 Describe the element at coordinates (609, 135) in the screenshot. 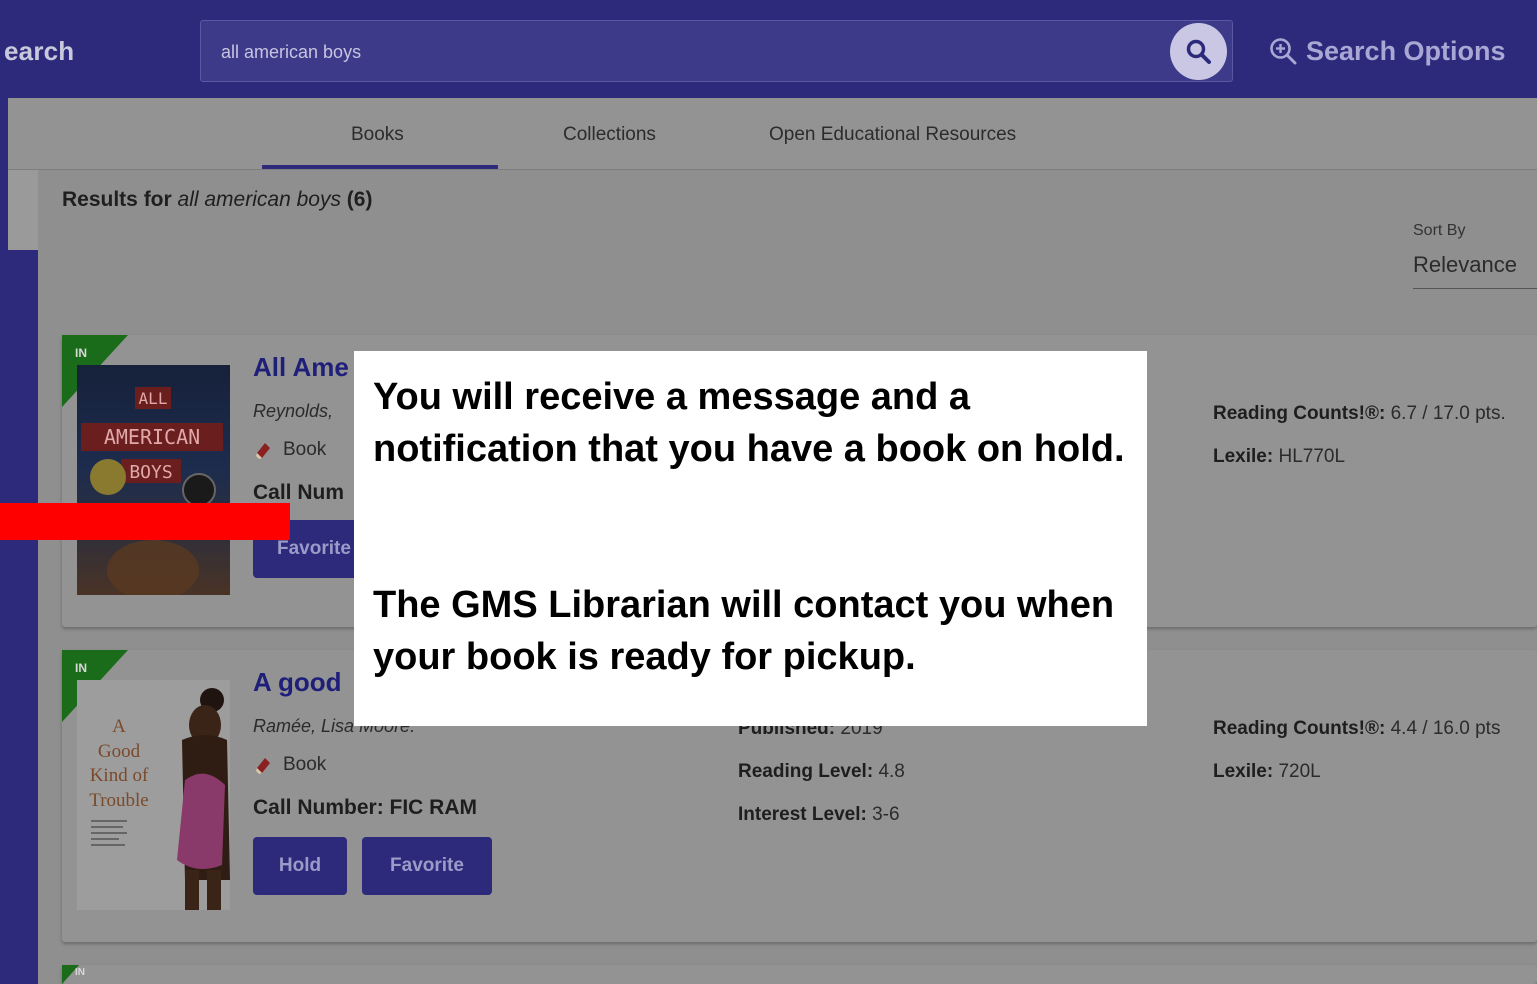

I see `tab-collections: Collections` at that location.